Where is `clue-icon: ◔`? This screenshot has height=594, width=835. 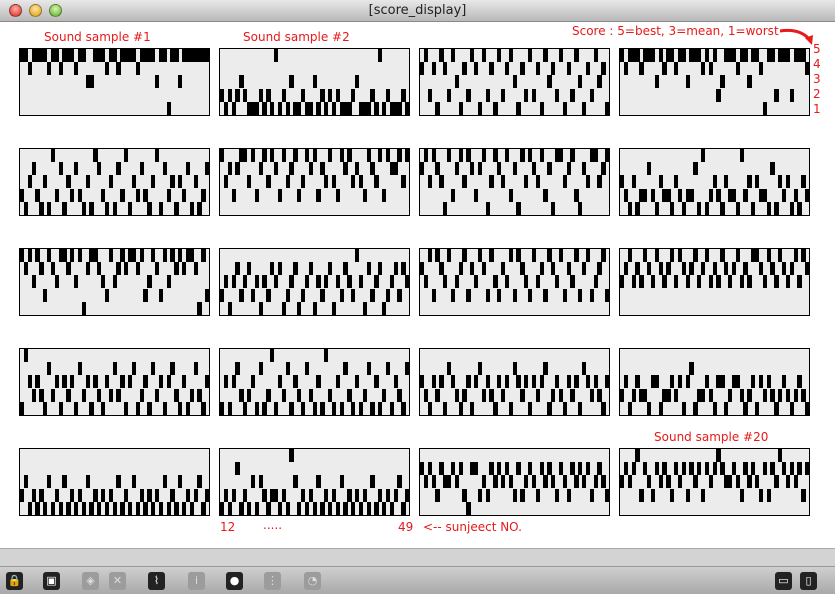
clue-icon: ◔ is located at coordinates (312, 581).